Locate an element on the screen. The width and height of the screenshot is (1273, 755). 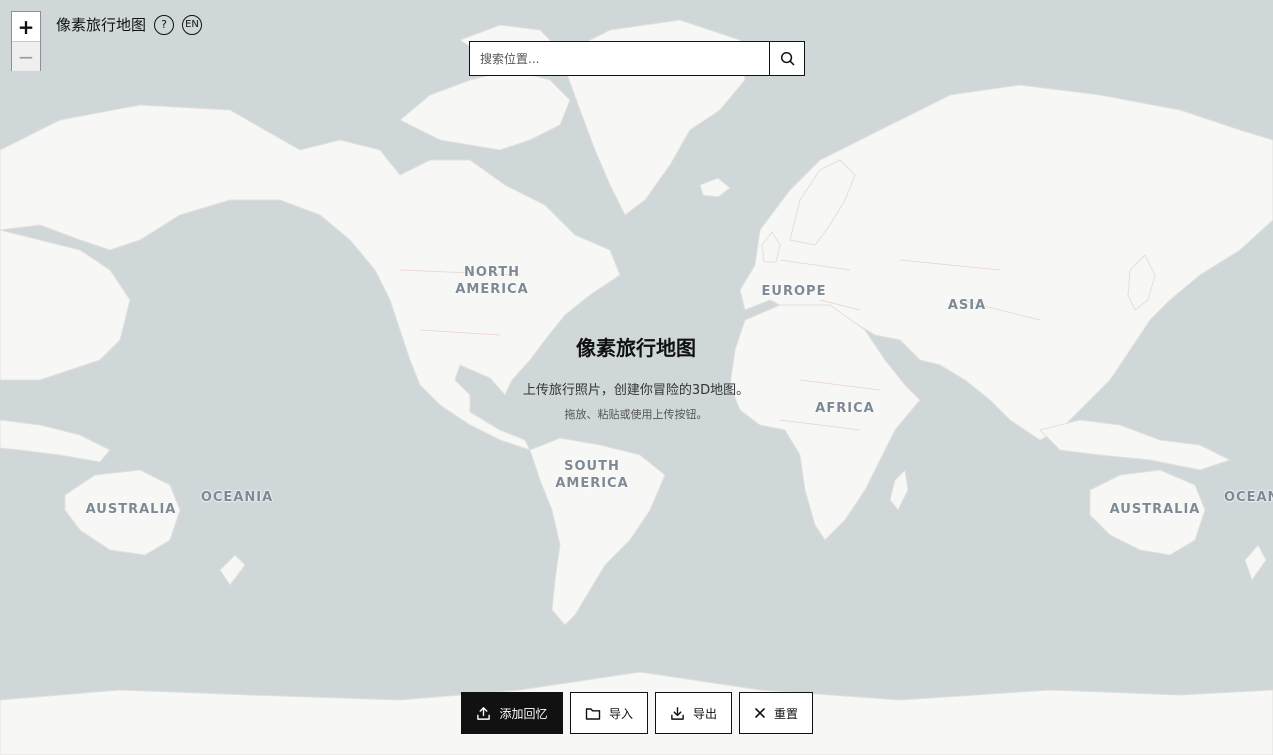
land-arctic-islands is located at coordinates (485, 110).